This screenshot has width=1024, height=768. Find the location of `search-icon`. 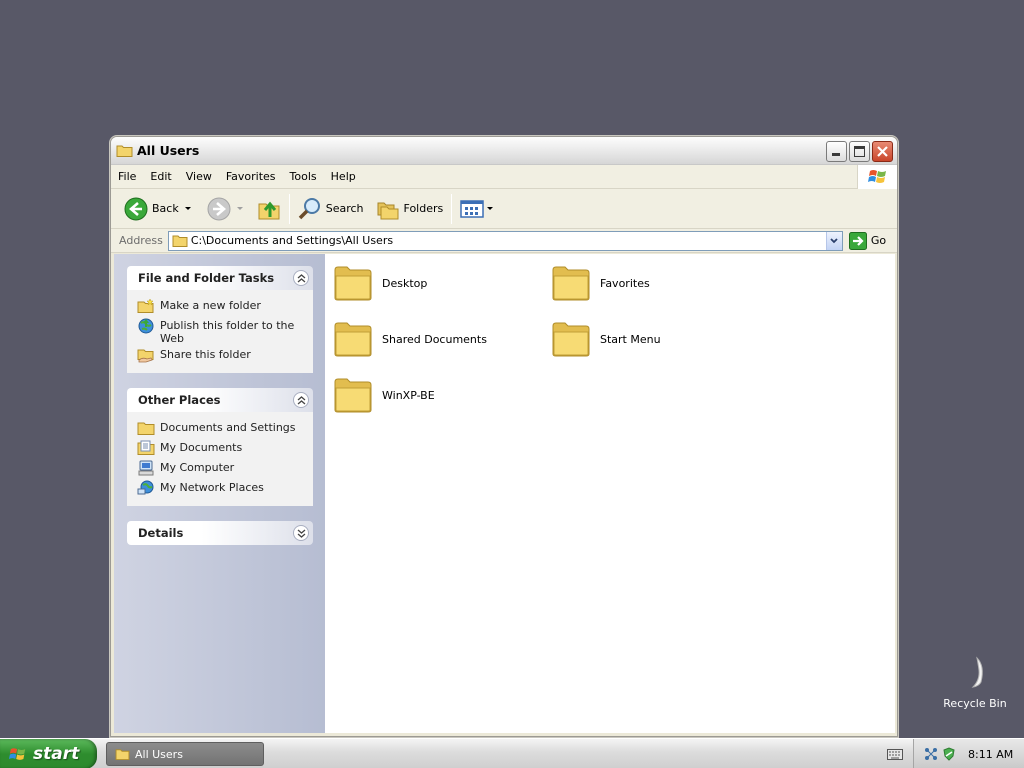

search-icon is located at coordinates (309, 208).